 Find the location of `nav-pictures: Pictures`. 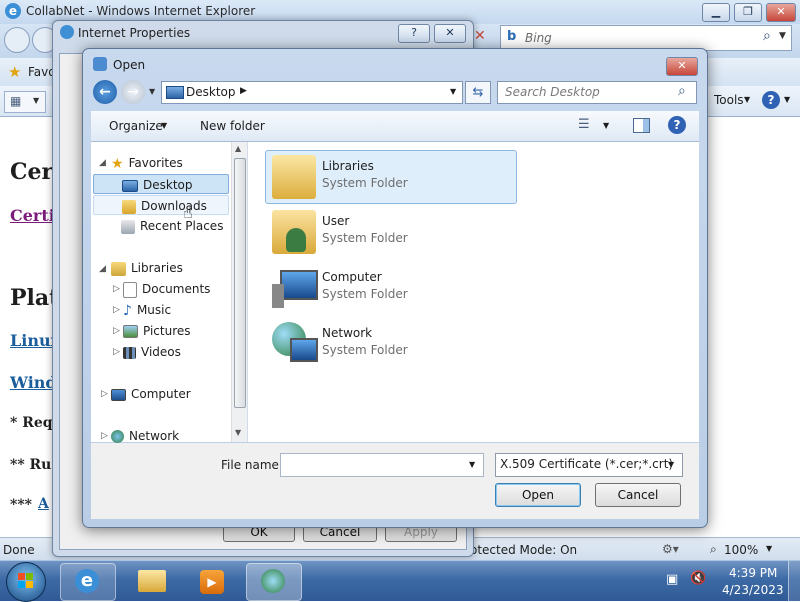

nav-pictures: Pictures is located at coordinates (157, 331).